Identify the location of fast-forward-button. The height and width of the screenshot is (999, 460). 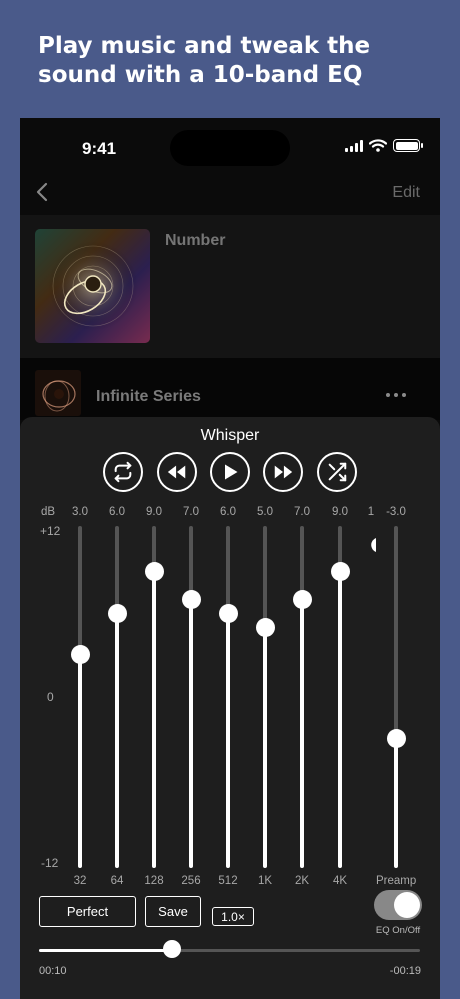
(283, 472).